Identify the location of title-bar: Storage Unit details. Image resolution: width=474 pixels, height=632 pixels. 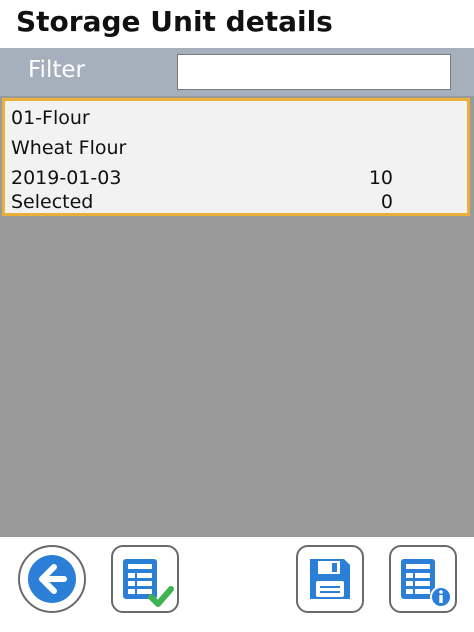
(237, 24).